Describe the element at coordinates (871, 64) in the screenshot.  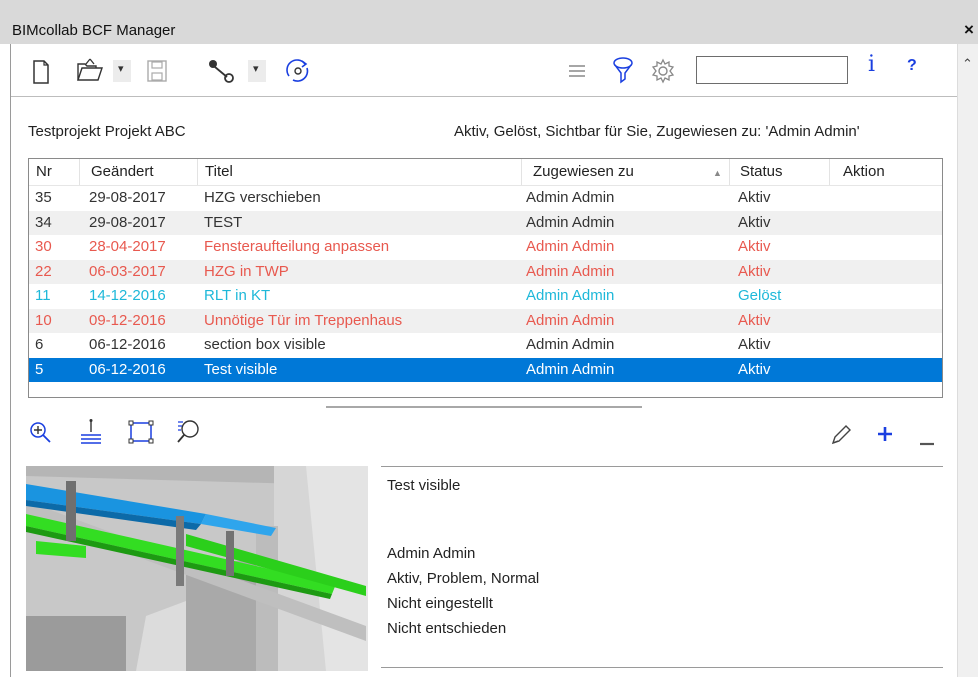
I see `info-button: i` at that location.